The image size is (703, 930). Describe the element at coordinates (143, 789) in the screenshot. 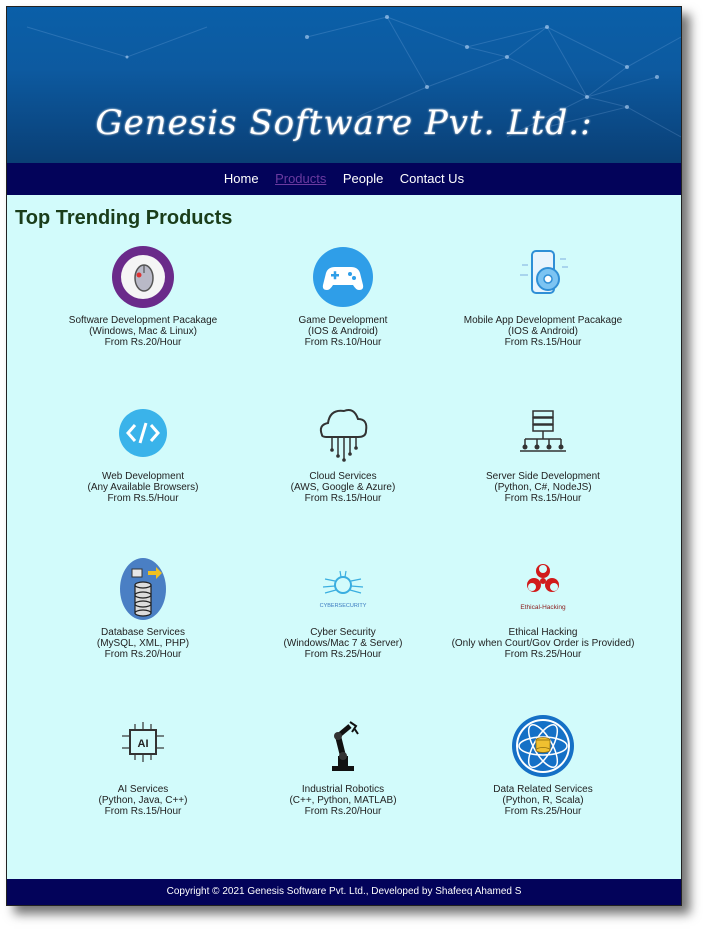

I see `product-name: AI Services` at that location.